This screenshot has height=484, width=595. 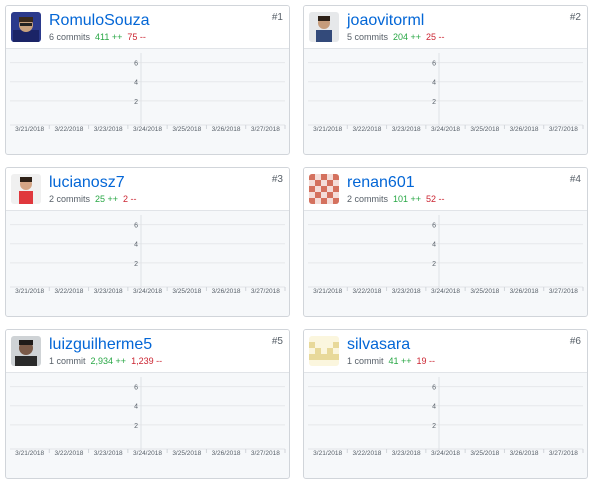 I want to click on commit-stats: 1 commit 41 ++ 19 --, so click(x=391, y=361).